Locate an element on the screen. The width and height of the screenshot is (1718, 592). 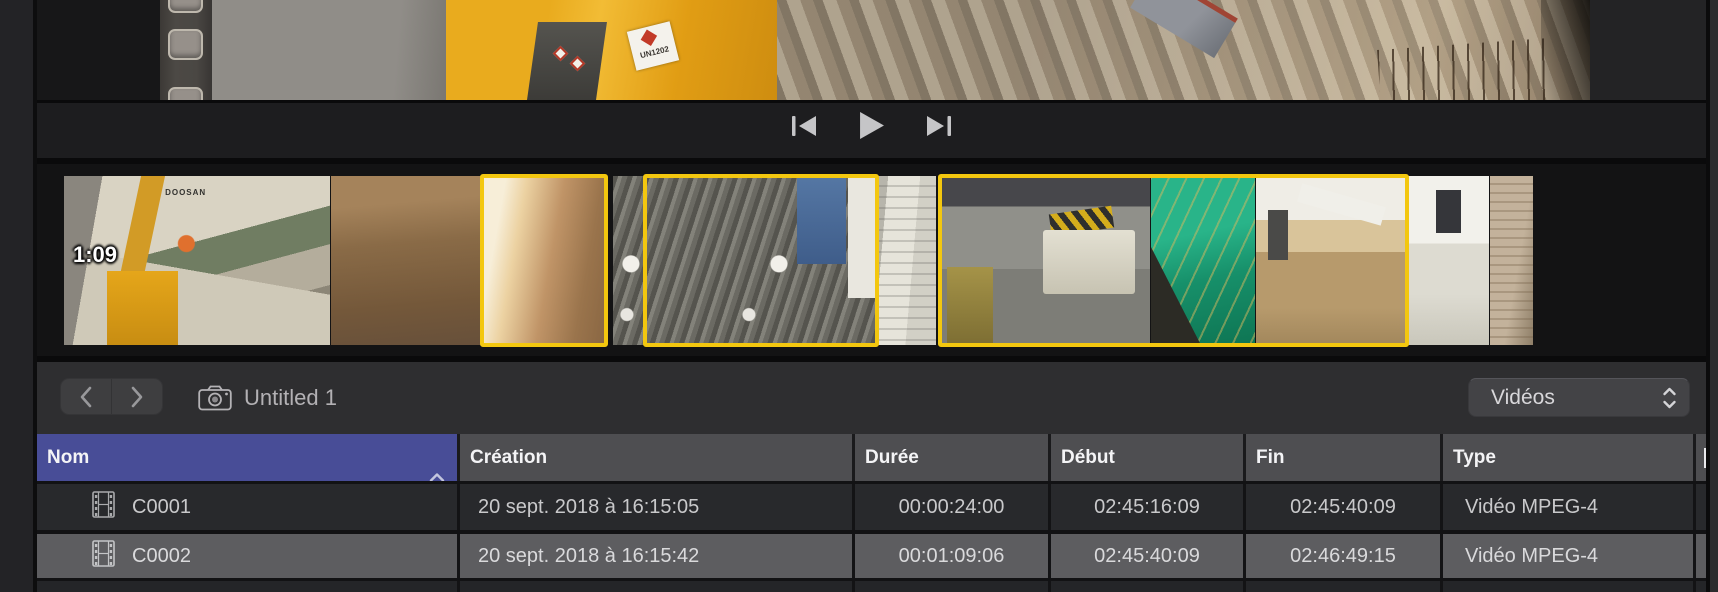
column-header-clipped is located at coordinates (1701, 457).